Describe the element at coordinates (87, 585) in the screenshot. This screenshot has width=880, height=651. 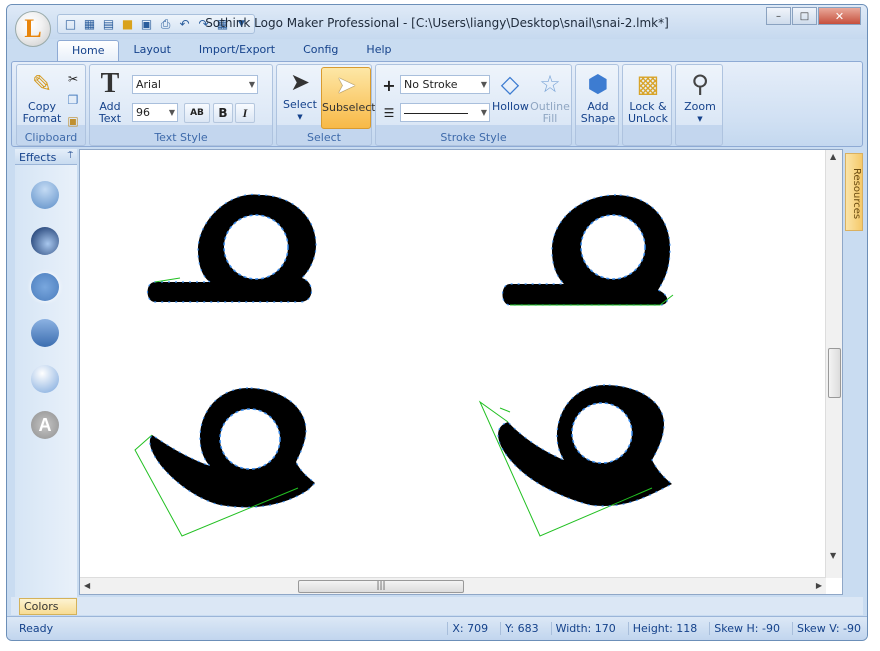
I see `scroll-left-icon: ◀` at that location.